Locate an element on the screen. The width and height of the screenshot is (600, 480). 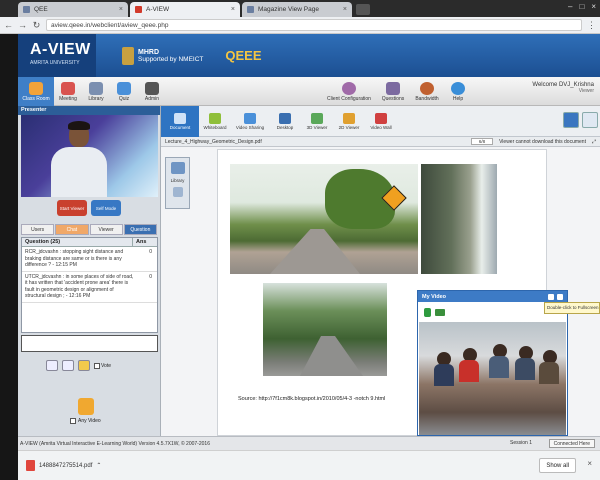
client-config-button: Client Configuration is located at coordinates (349, 91).